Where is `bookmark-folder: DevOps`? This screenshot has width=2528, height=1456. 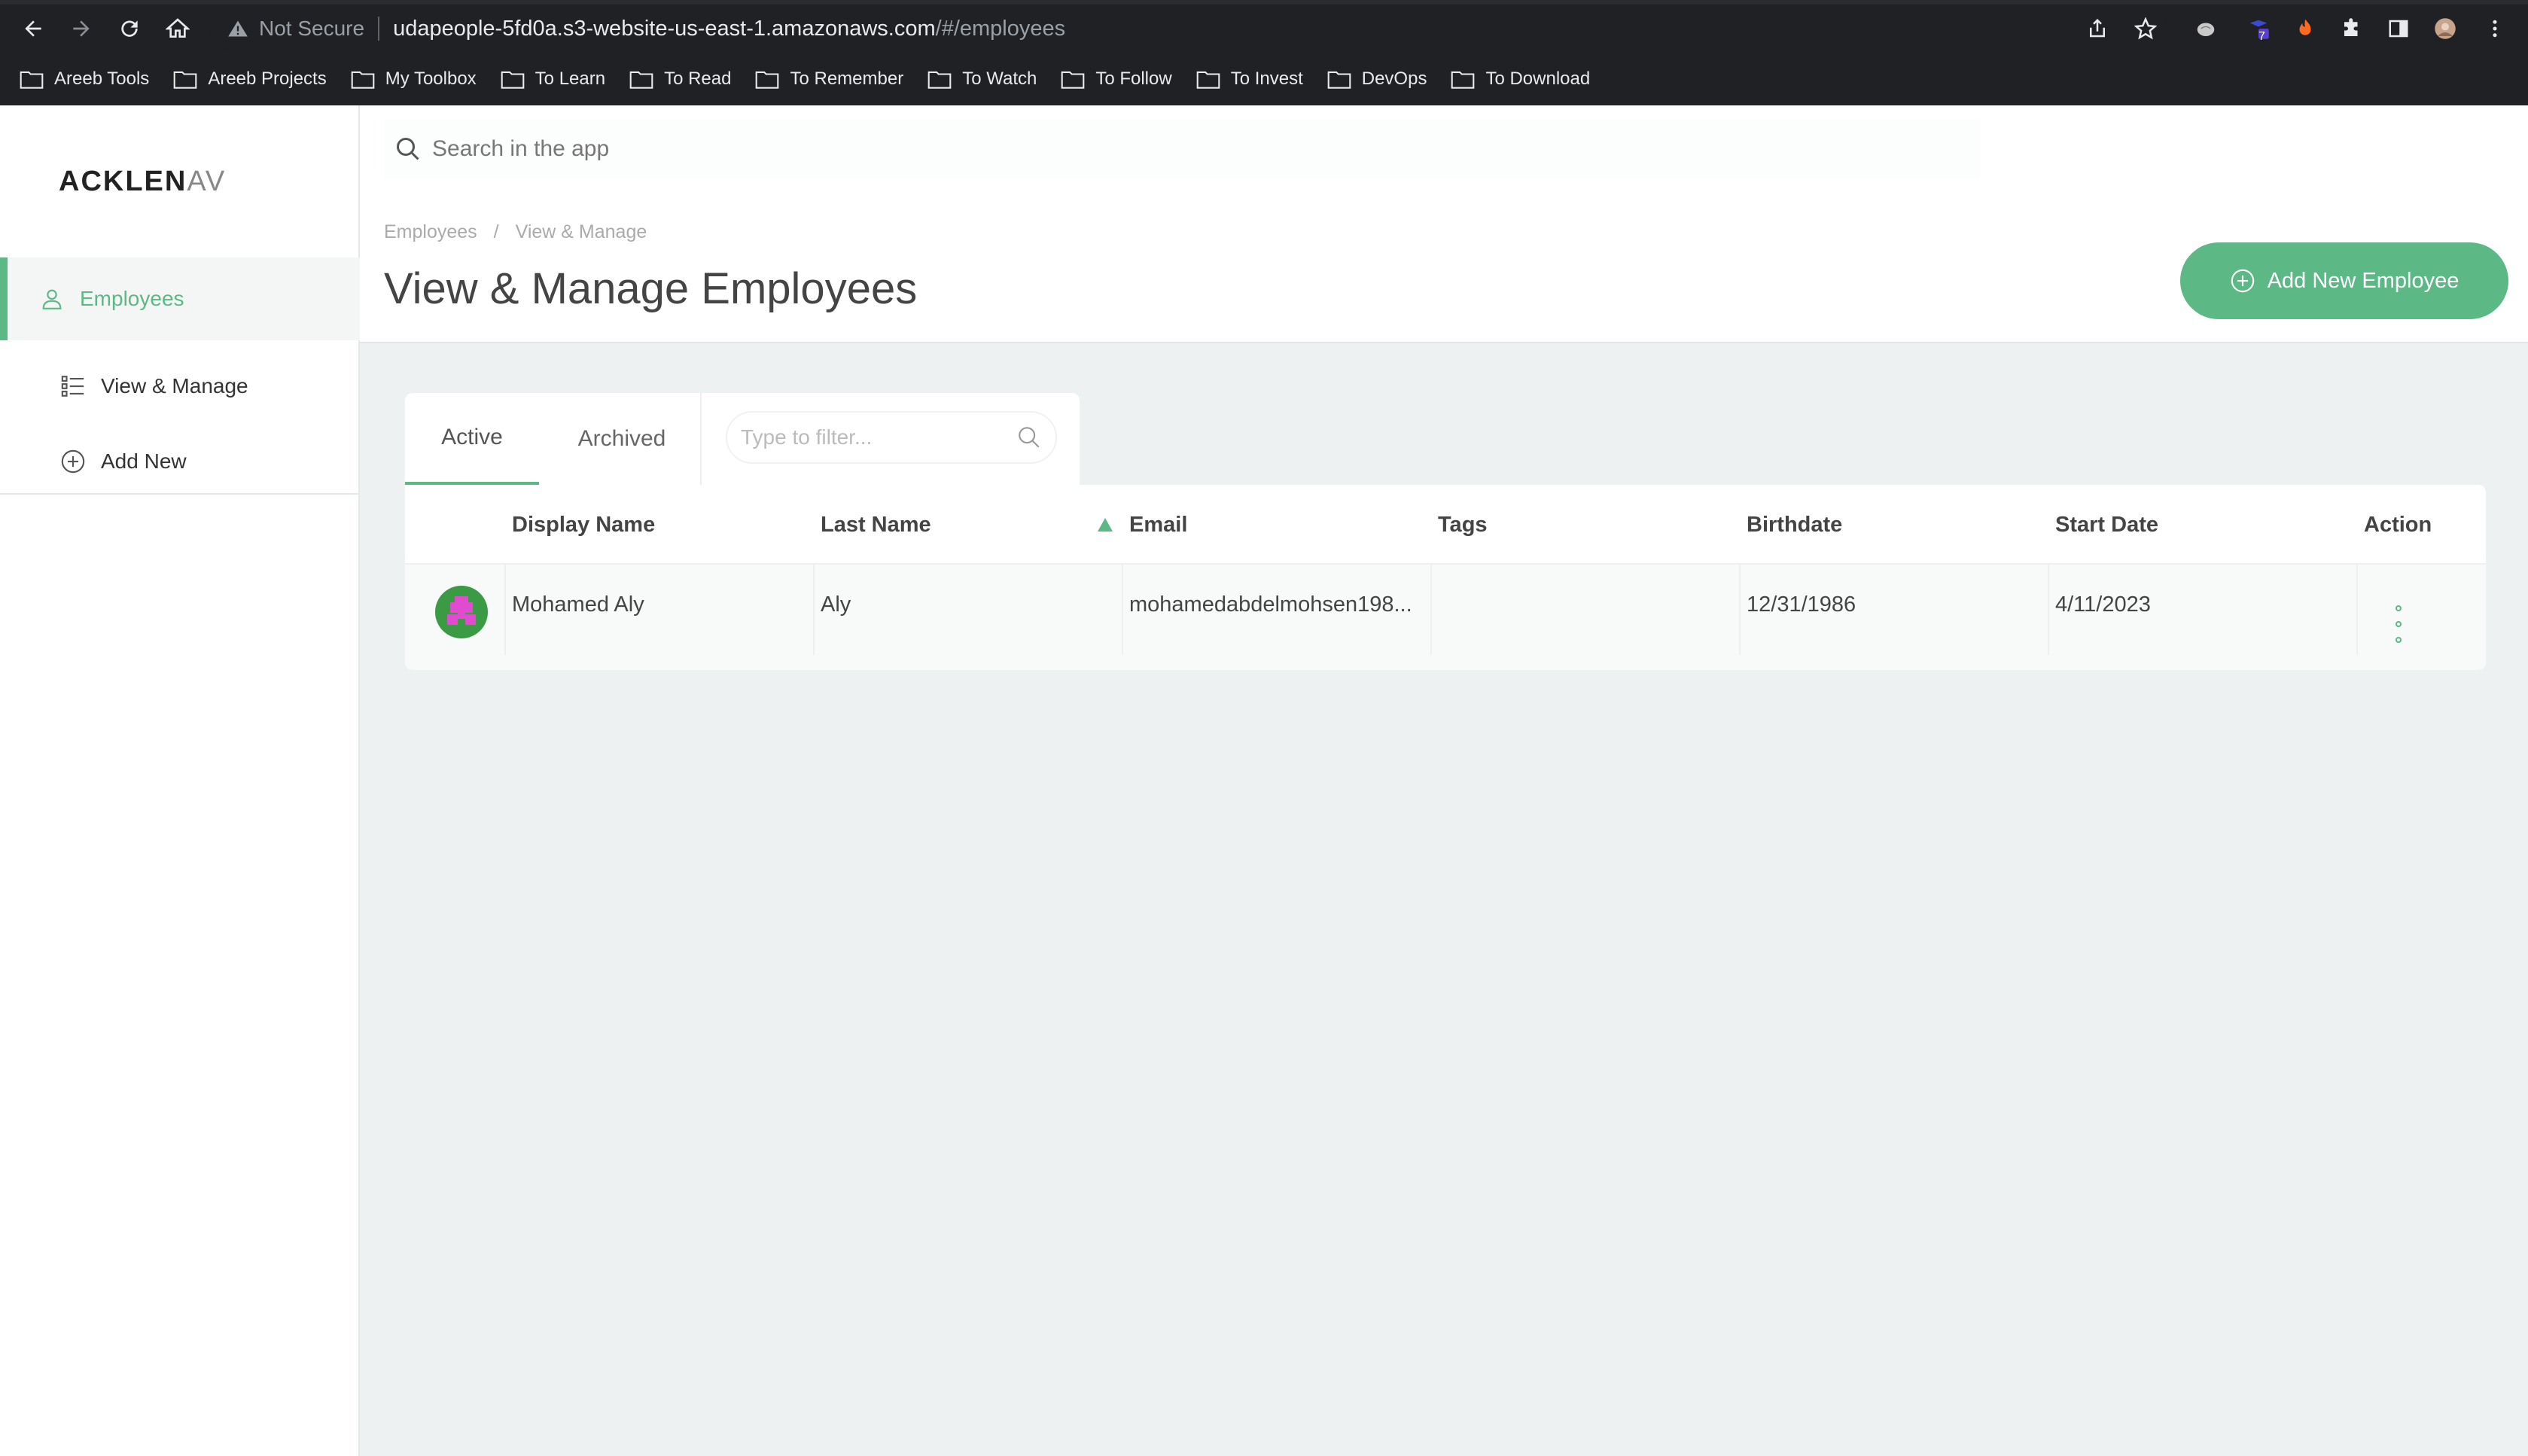
bookmark-folder: DevOps is located at coordinates (1377, 79).